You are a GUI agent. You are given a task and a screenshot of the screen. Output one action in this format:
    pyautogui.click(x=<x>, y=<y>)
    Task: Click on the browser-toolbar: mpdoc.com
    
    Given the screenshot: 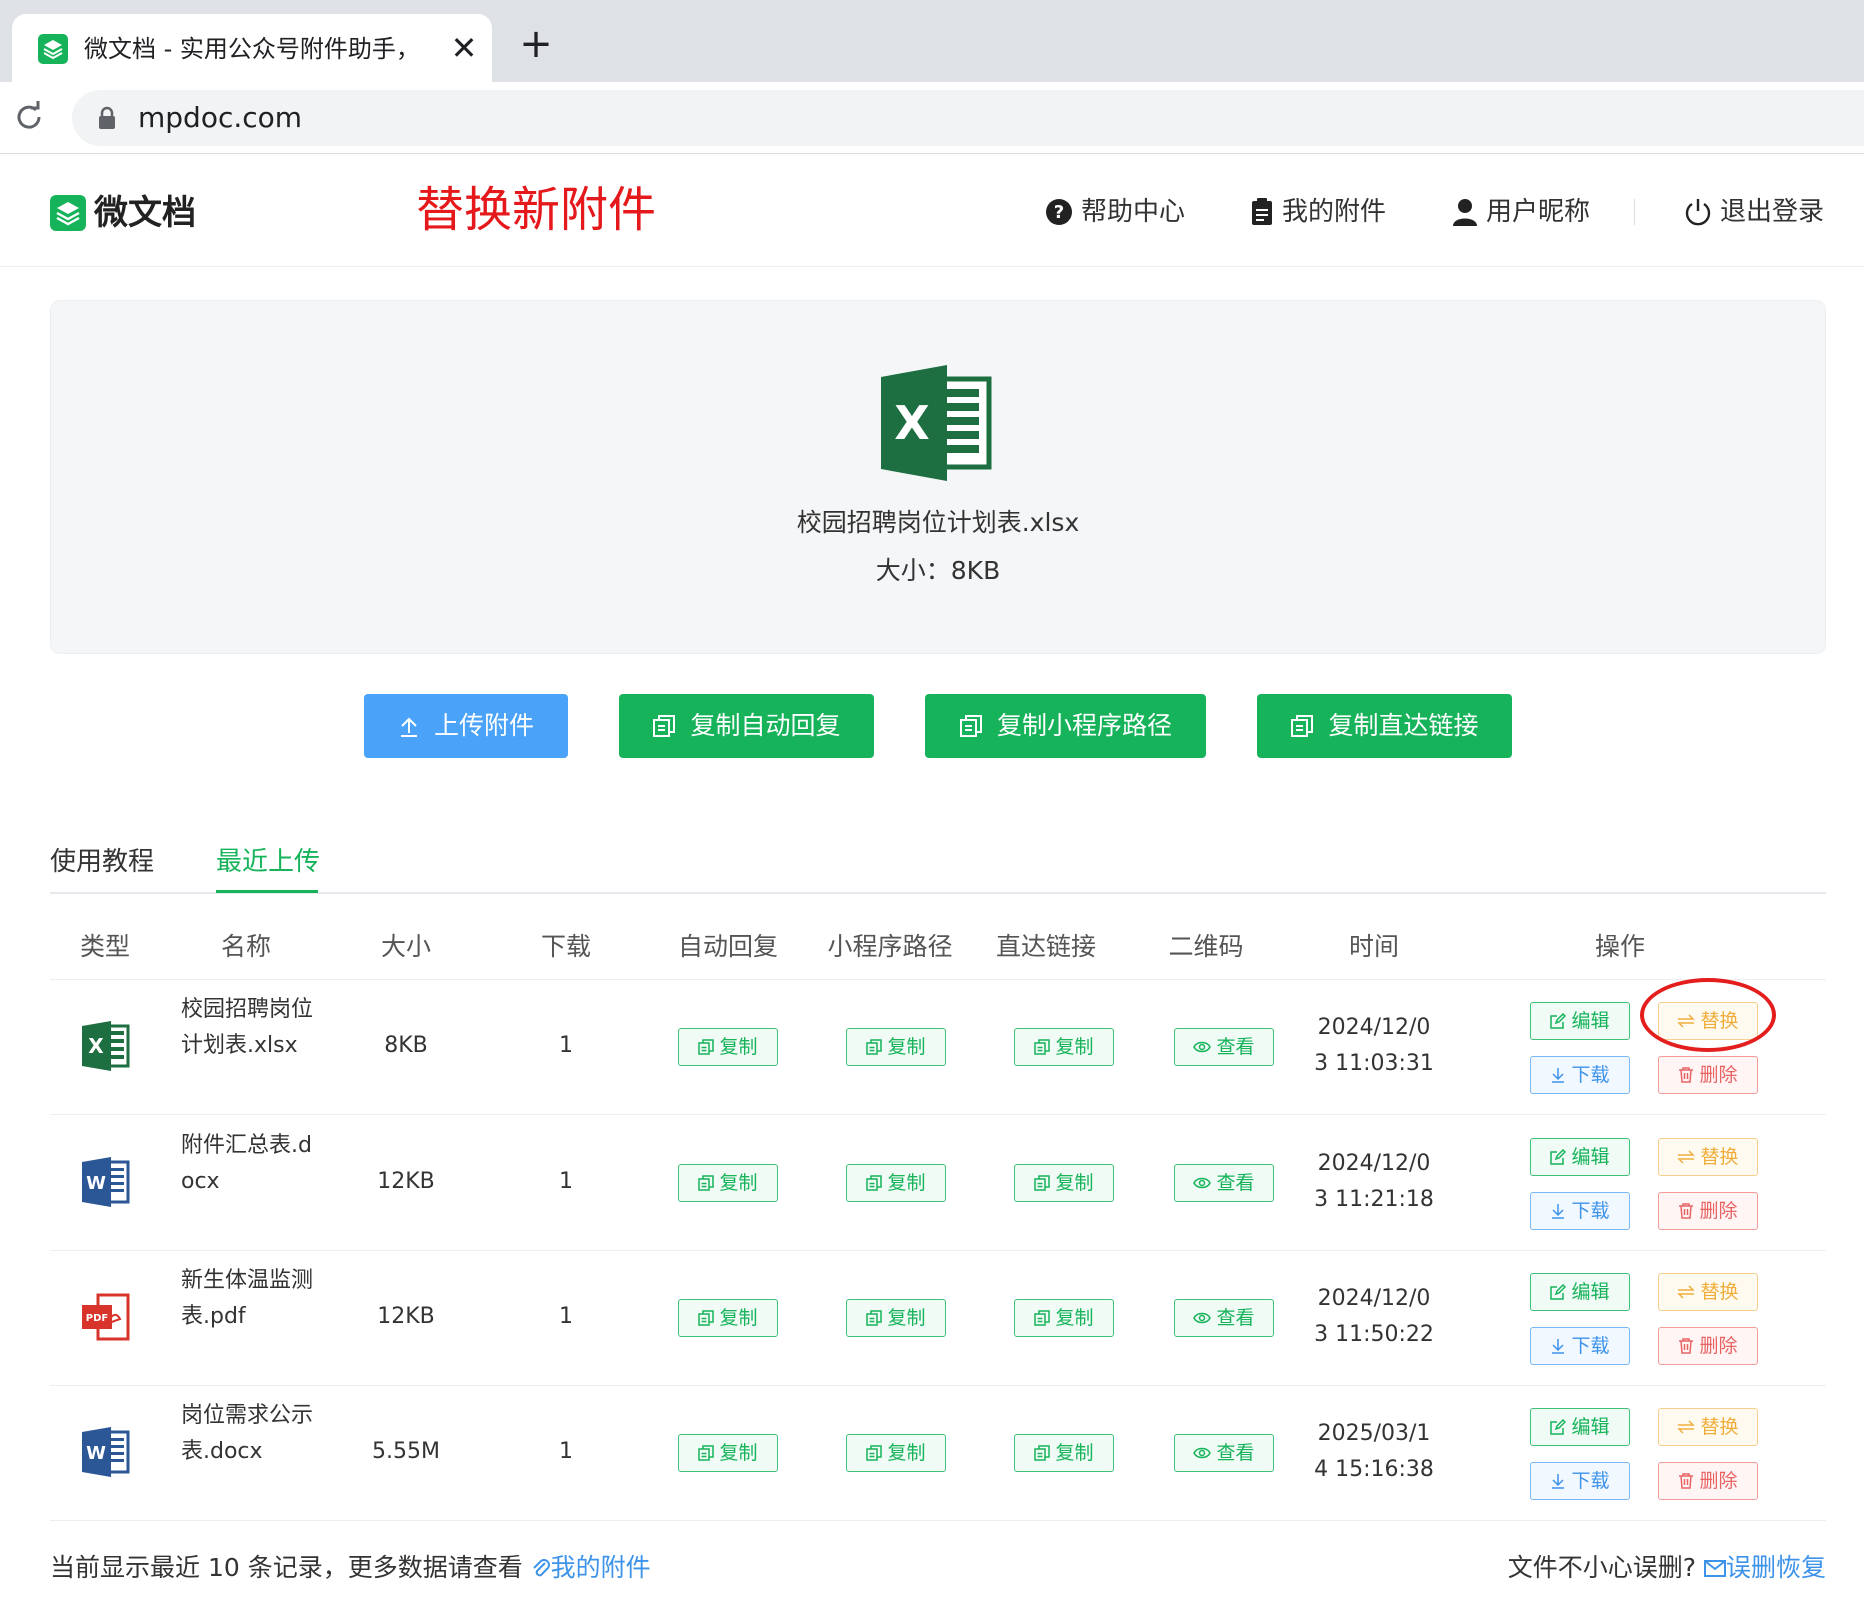 What is the action you would take?
    pyautogui.click(x=932, y=118)
    